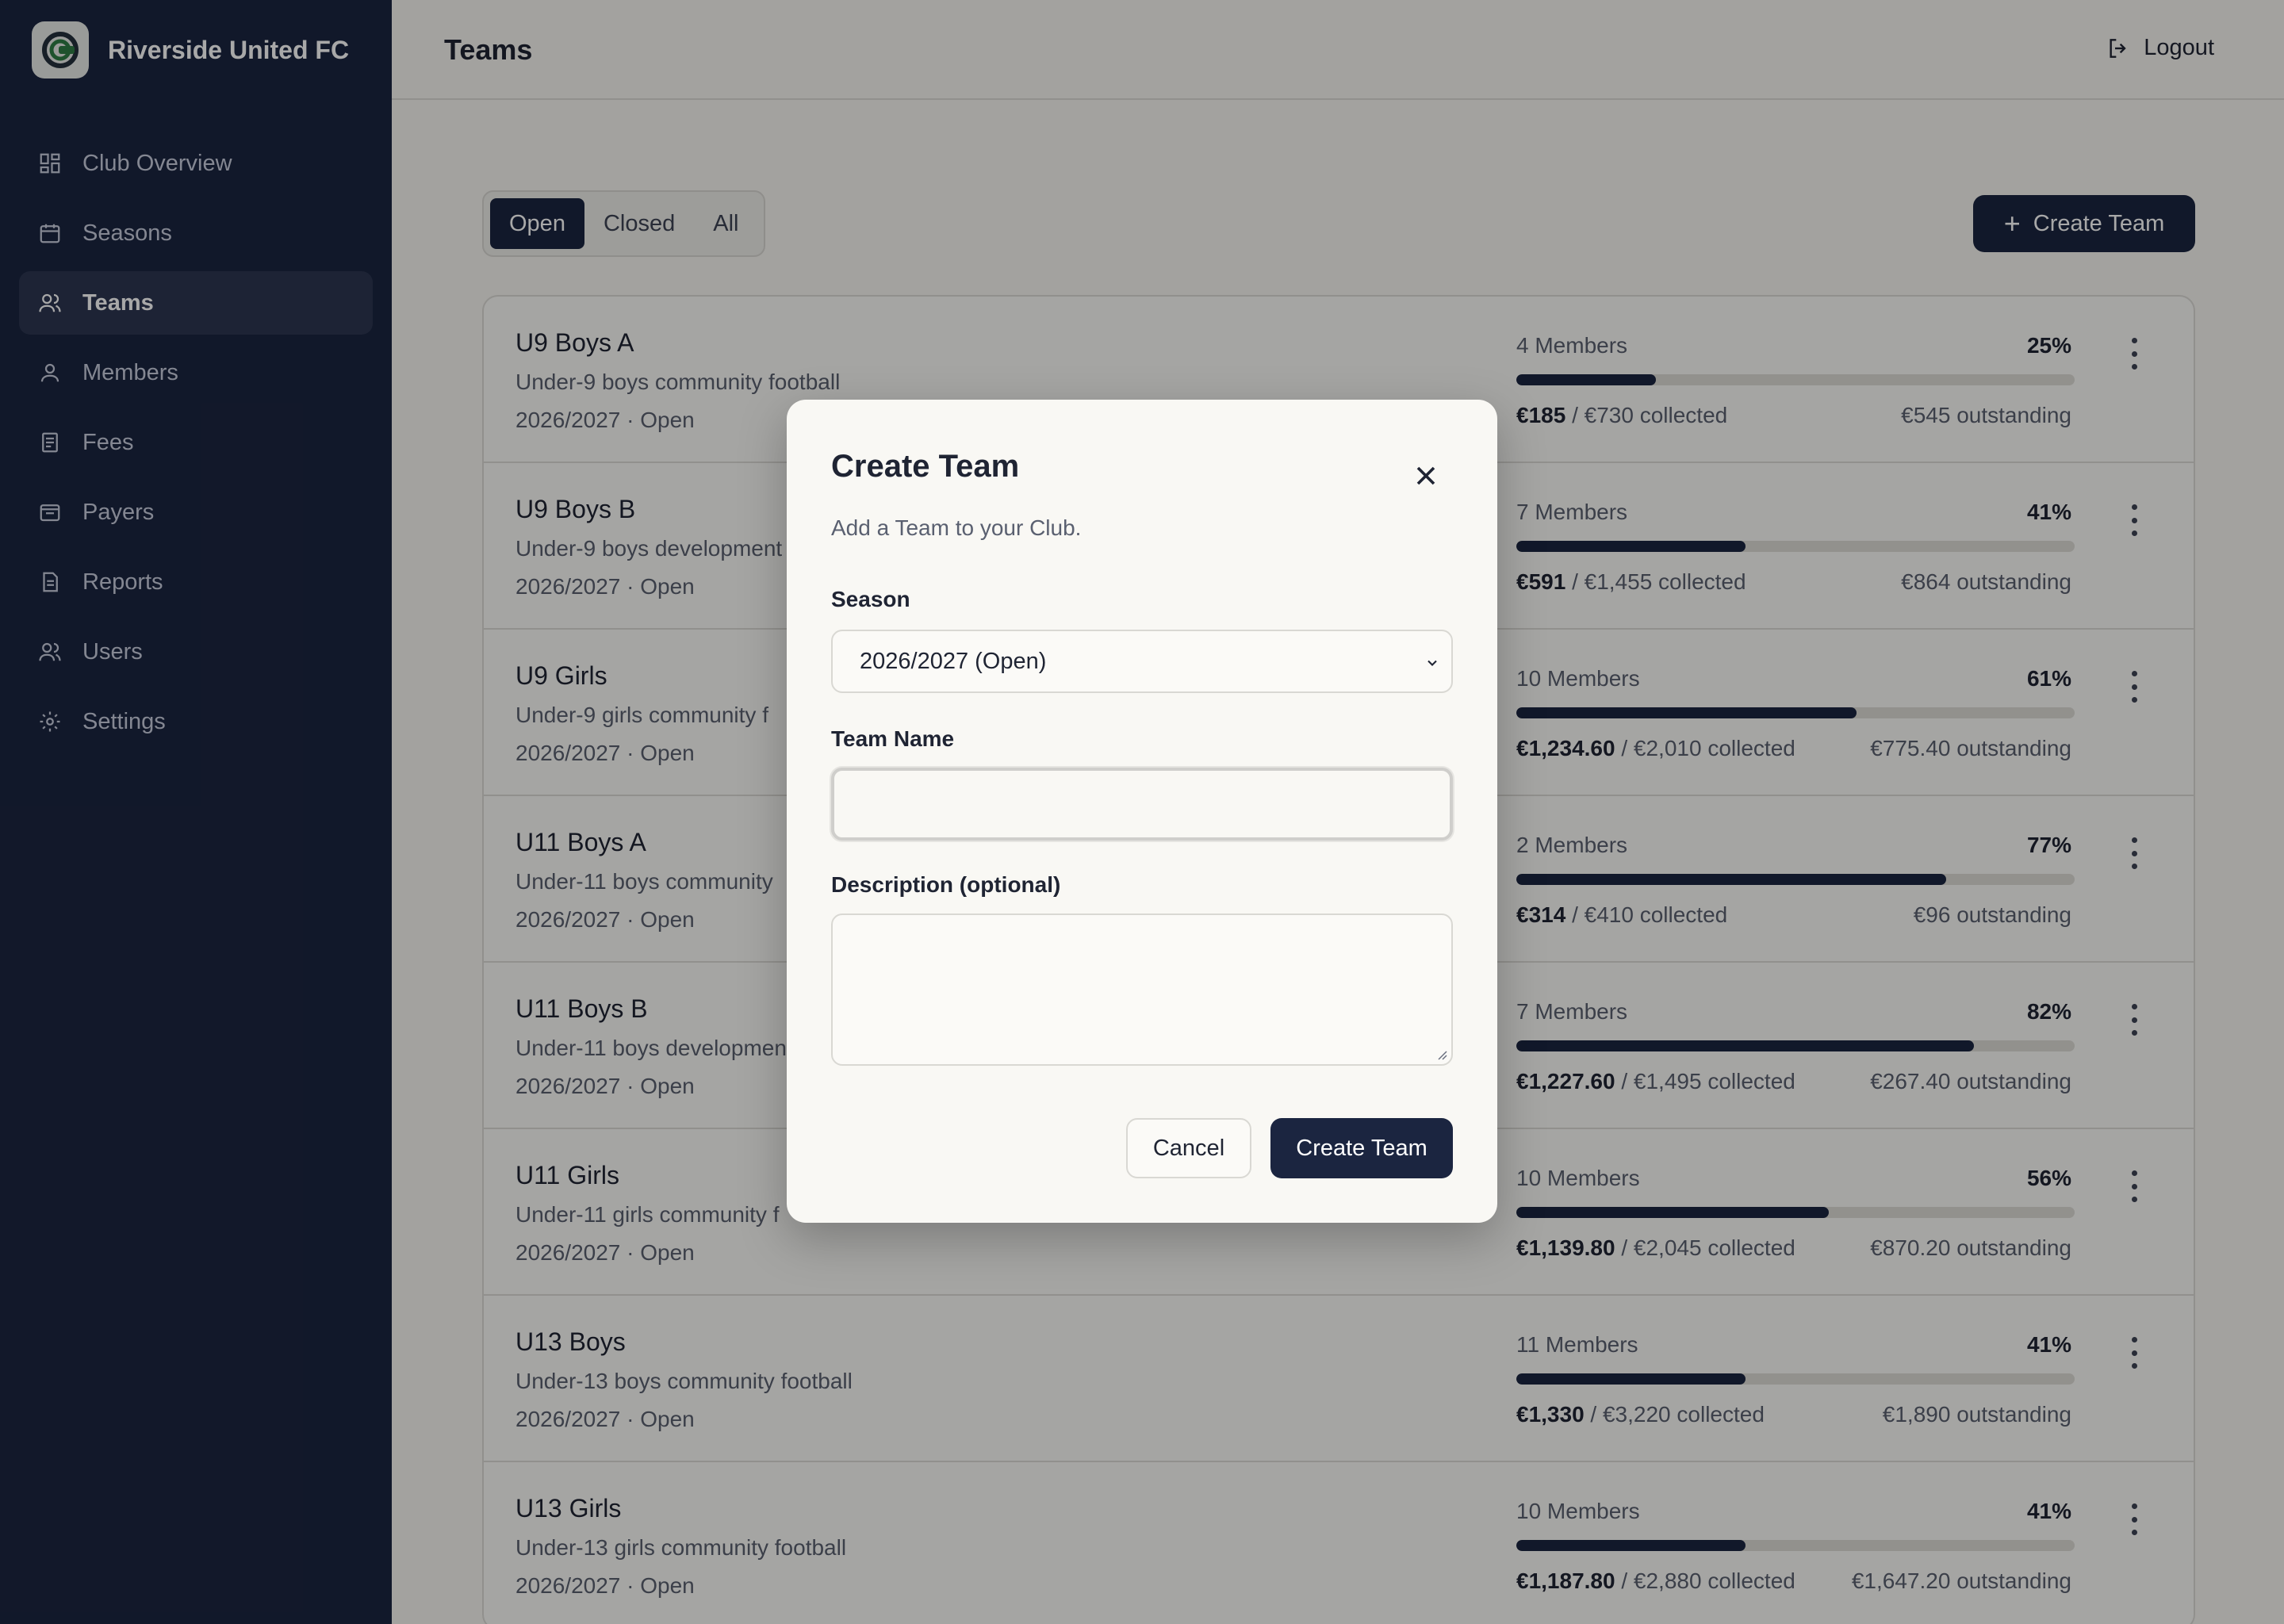  Describe the element at coordinates (1432, 663) in the screenshot. I see `chevron-down-icon` at that location.